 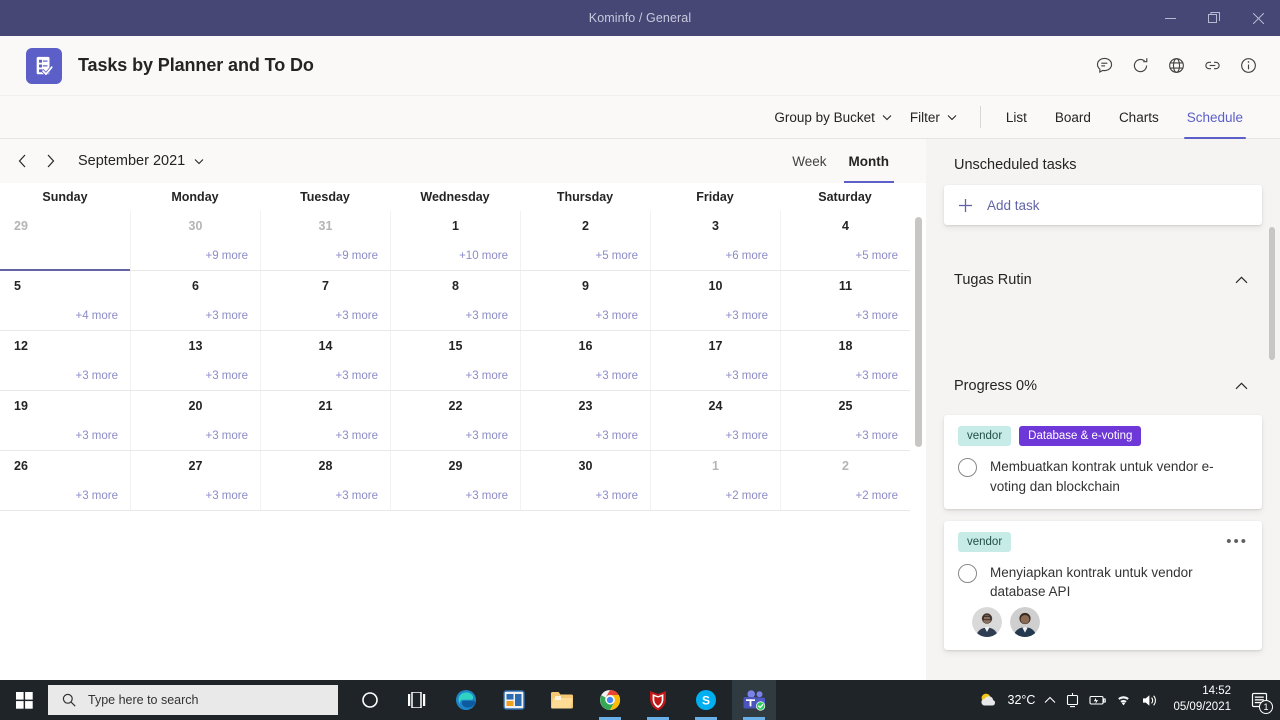 What do you see at coordinates (1073, 117) in the screenshot?
I see `tab-board: Board` at bounding box center [1073, 117].